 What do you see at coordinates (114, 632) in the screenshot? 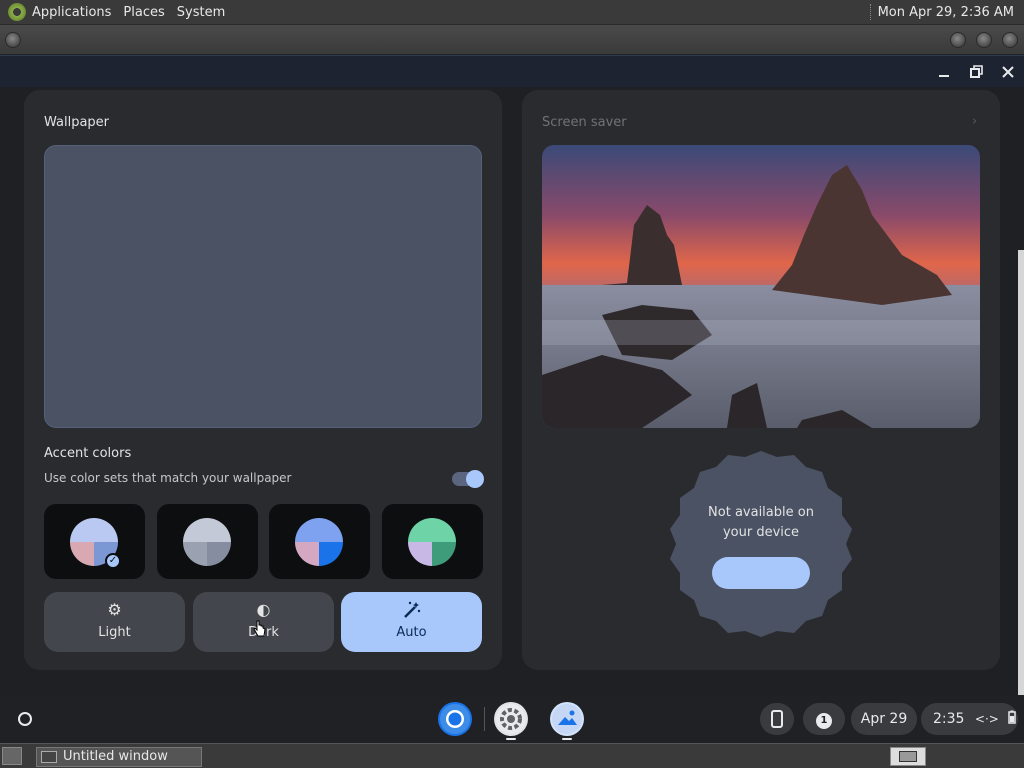
I see `mode-label: Light` at bounding box center [114, 632].